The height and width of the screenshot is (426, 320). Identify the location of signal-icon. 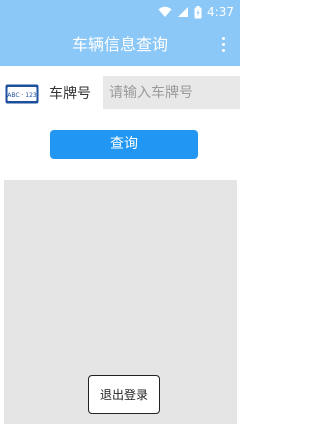
(183, 12).